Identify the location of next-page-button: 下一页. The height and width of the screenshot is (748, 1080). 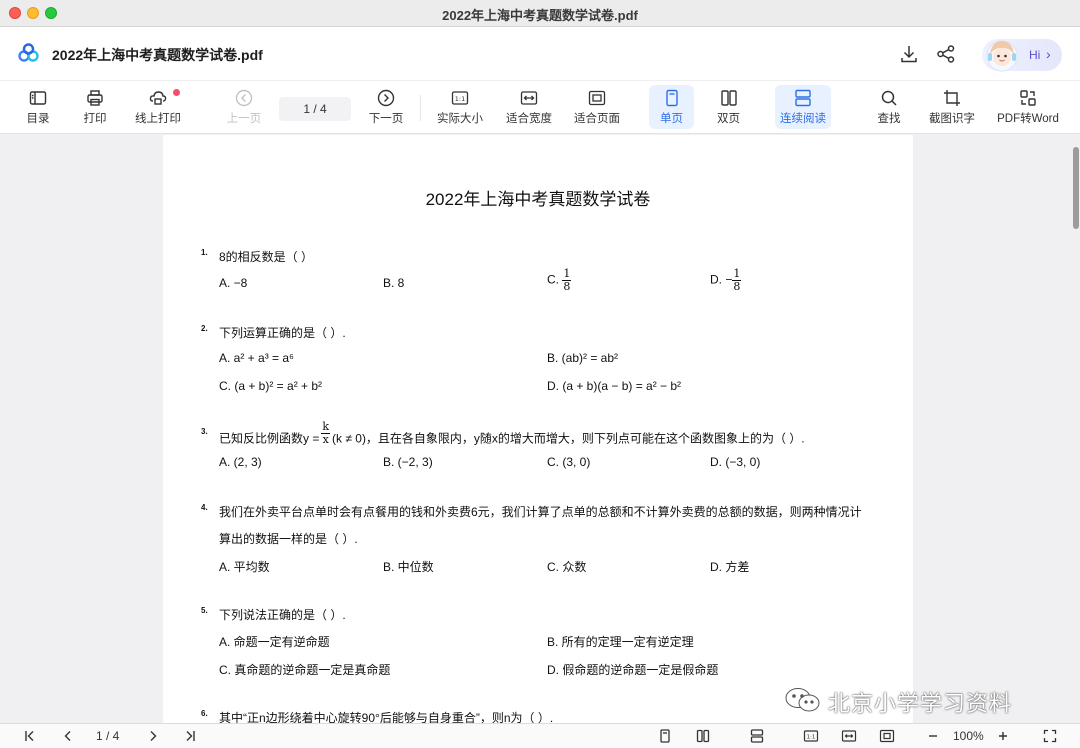
(386, 107).